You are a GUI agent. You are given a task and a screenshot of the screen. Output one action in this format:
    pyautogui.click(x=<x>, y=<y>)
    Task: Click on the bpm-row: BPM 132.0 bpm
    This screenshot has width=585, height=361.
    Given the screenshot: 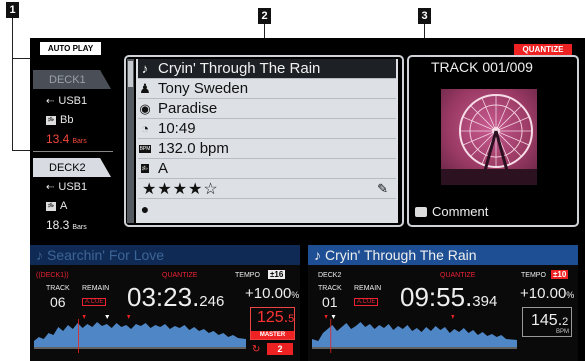 What is the action you would take?
    pyautogui.click(x=267, y=149)
    